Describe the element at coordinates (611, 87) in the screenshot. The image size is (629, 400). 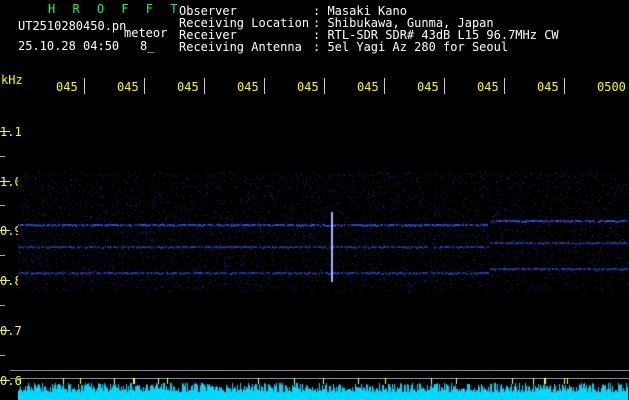
I see `time-label: 0500` at that location.